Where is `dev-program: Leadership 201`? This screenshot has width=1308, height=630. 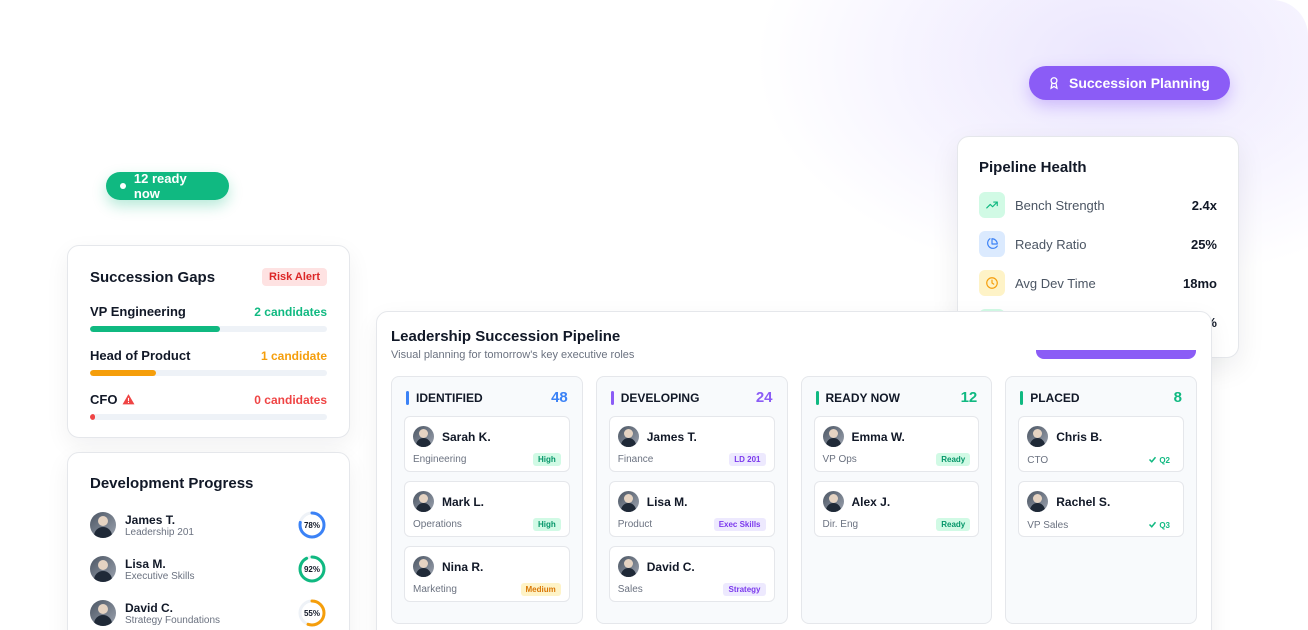
dev-program: Leadership 201 is located at coordinates (159, 532).